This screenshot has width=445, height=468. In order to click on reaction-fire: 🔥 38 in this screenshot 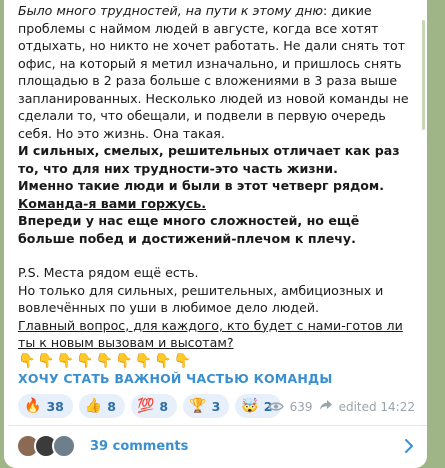, I will do `click(45, 406)`.